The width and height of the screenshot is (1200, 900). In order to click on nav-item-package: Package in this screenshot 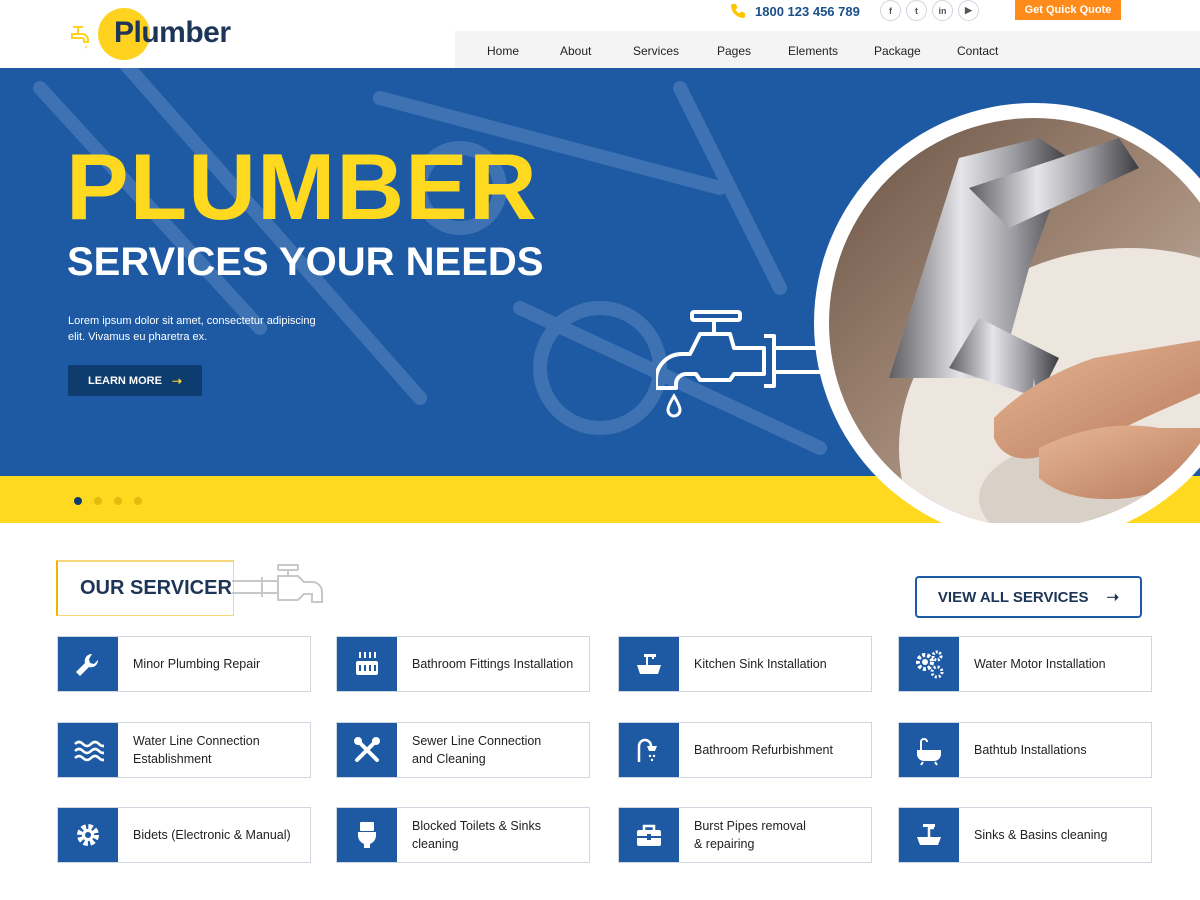, I will do `click(897, 51)`.